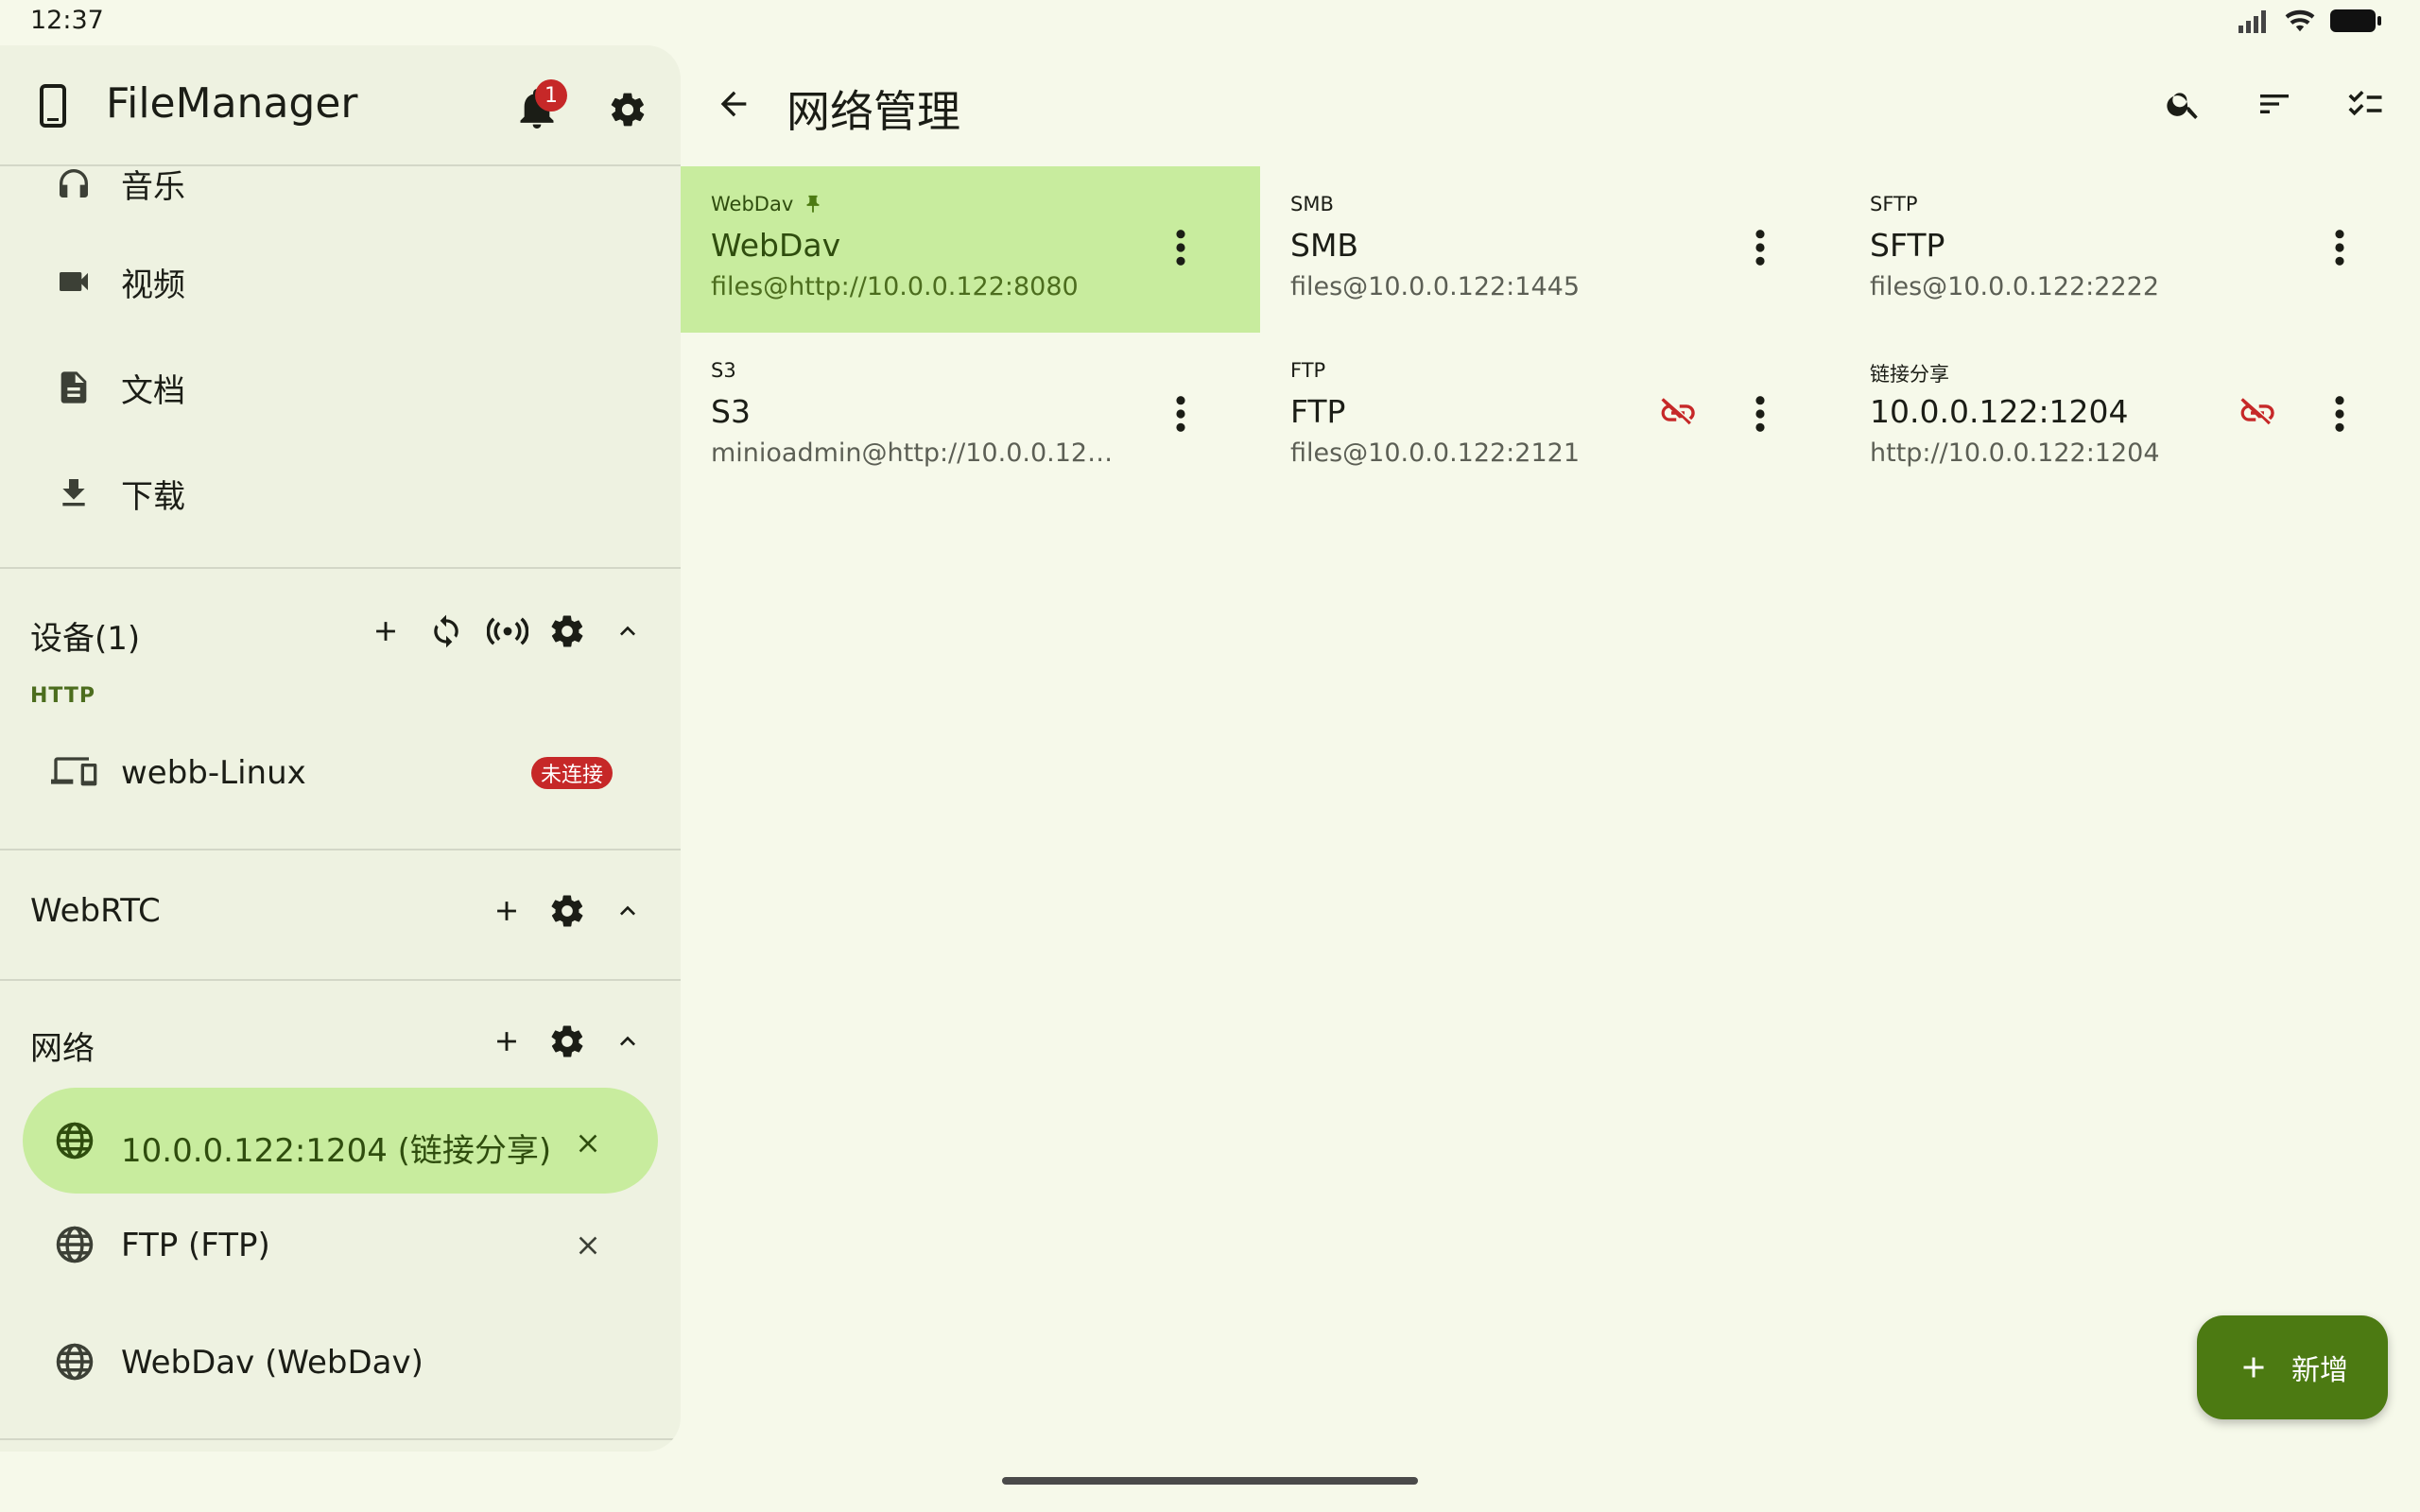  I want to click on connection-card-ftp: FTP FTP files@10.0.0.122:2121, so click(1550, 416).